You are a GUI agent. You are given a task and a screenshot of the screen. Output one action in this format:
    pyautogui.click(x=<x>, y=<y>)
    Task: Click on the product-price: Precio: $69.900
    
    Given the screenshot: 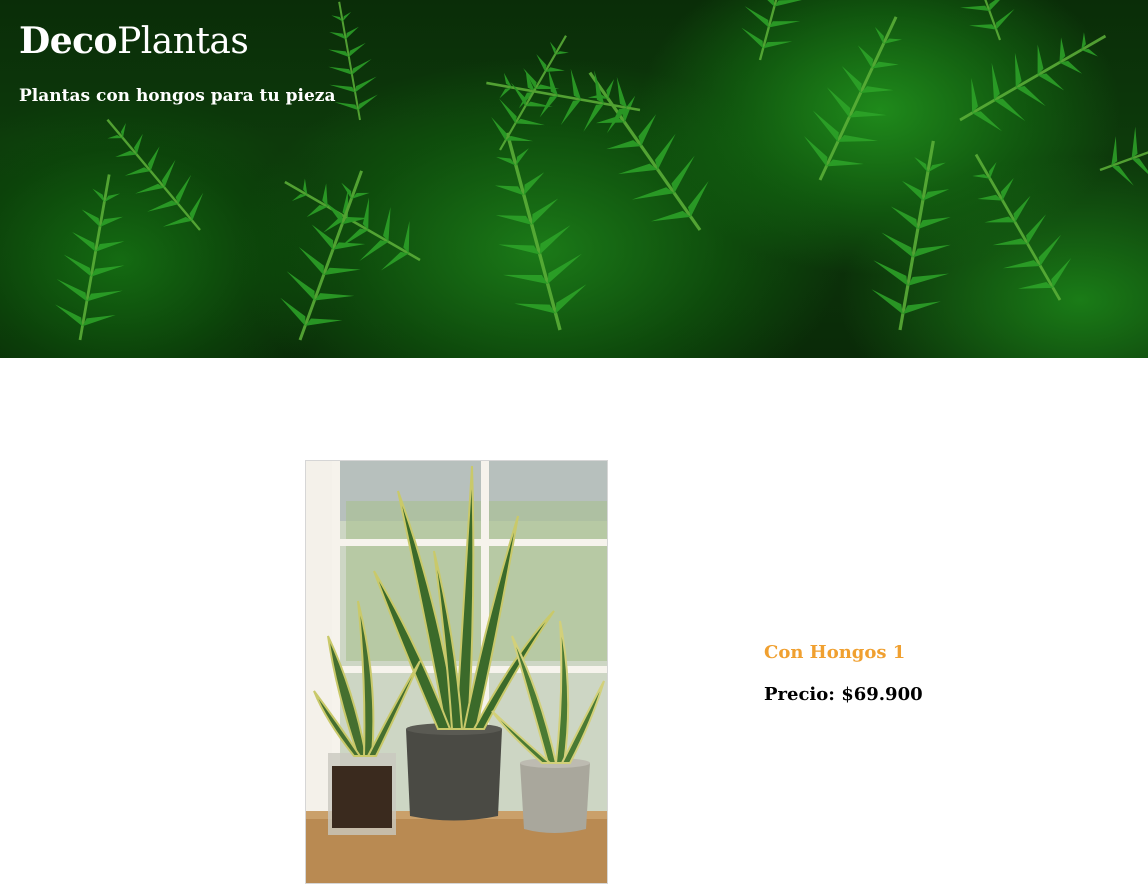 What is the action you would take?
    pyautogui.click(x=843, y=695)
    